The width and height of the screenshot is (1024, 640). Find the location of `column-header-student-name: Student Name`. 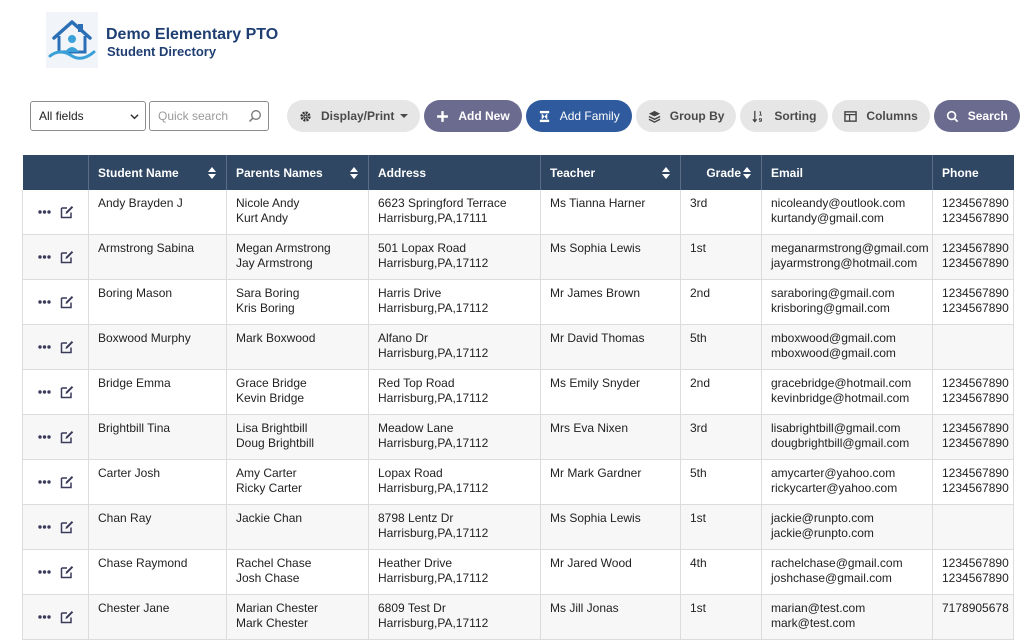

column-header-student-name: Student Name is located at coordinates (157, 172).